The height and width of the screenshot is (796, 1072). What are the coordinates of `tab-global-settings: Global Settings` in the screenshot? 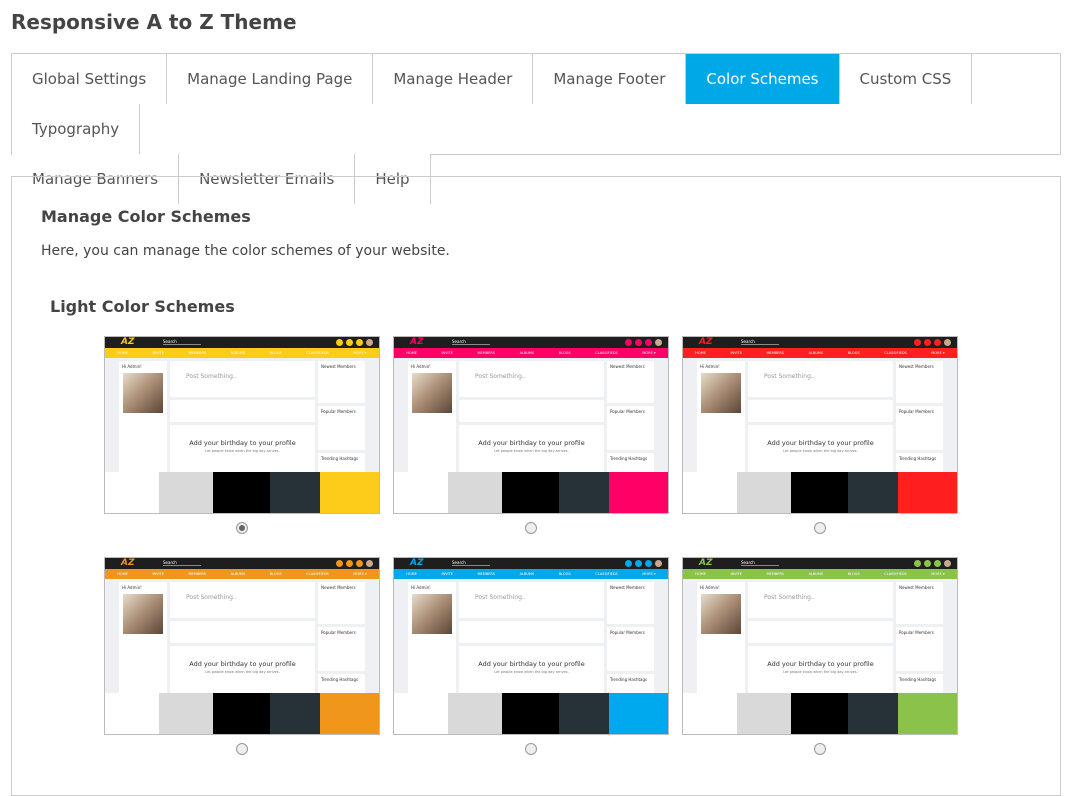 It's located at (90, 79).